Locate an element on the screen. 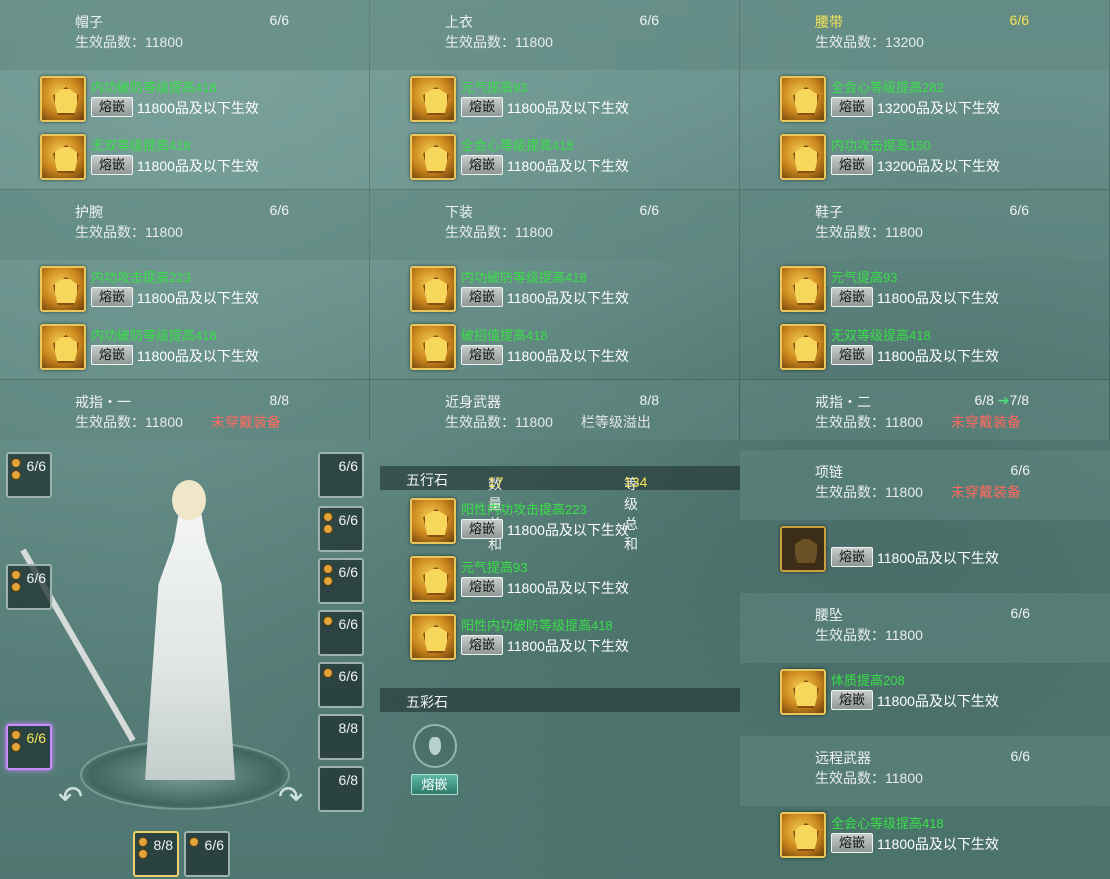 This screenshot has height=879, width=1110. gem-effect: 阳性内功攻击提高223 is located at coordinates (524, 509).